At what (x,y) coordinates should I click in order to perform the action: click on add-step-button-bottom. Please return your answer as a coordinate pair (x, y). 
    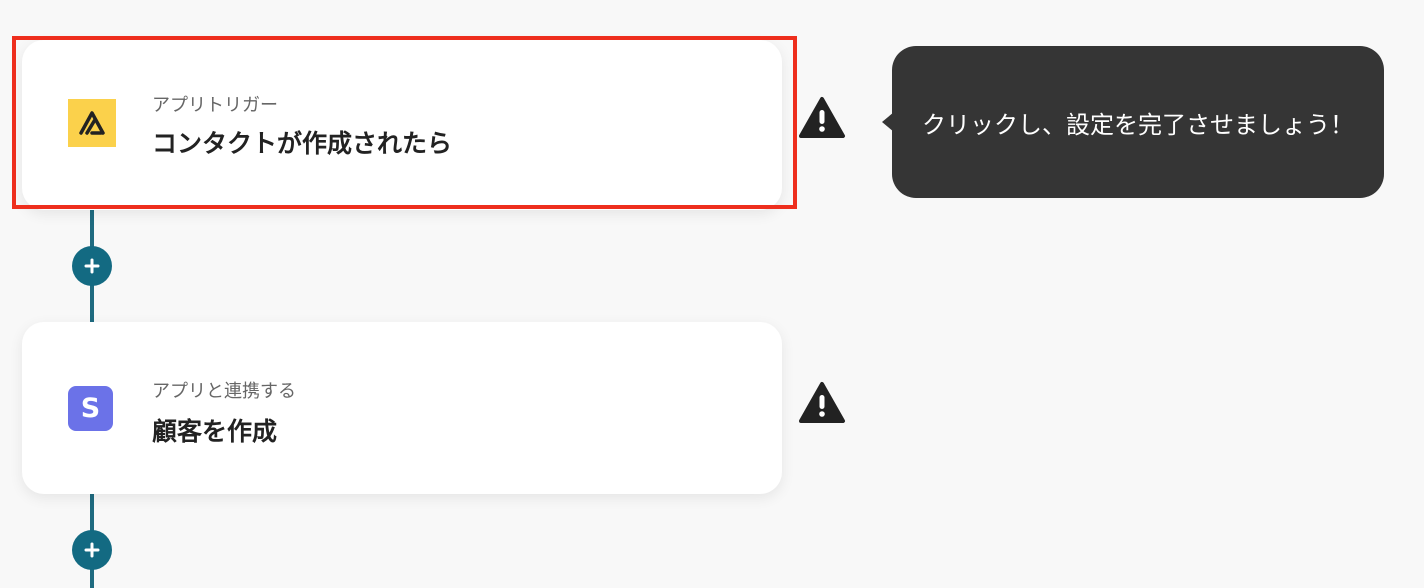
    Looking at the image, I should click on (92, 550).